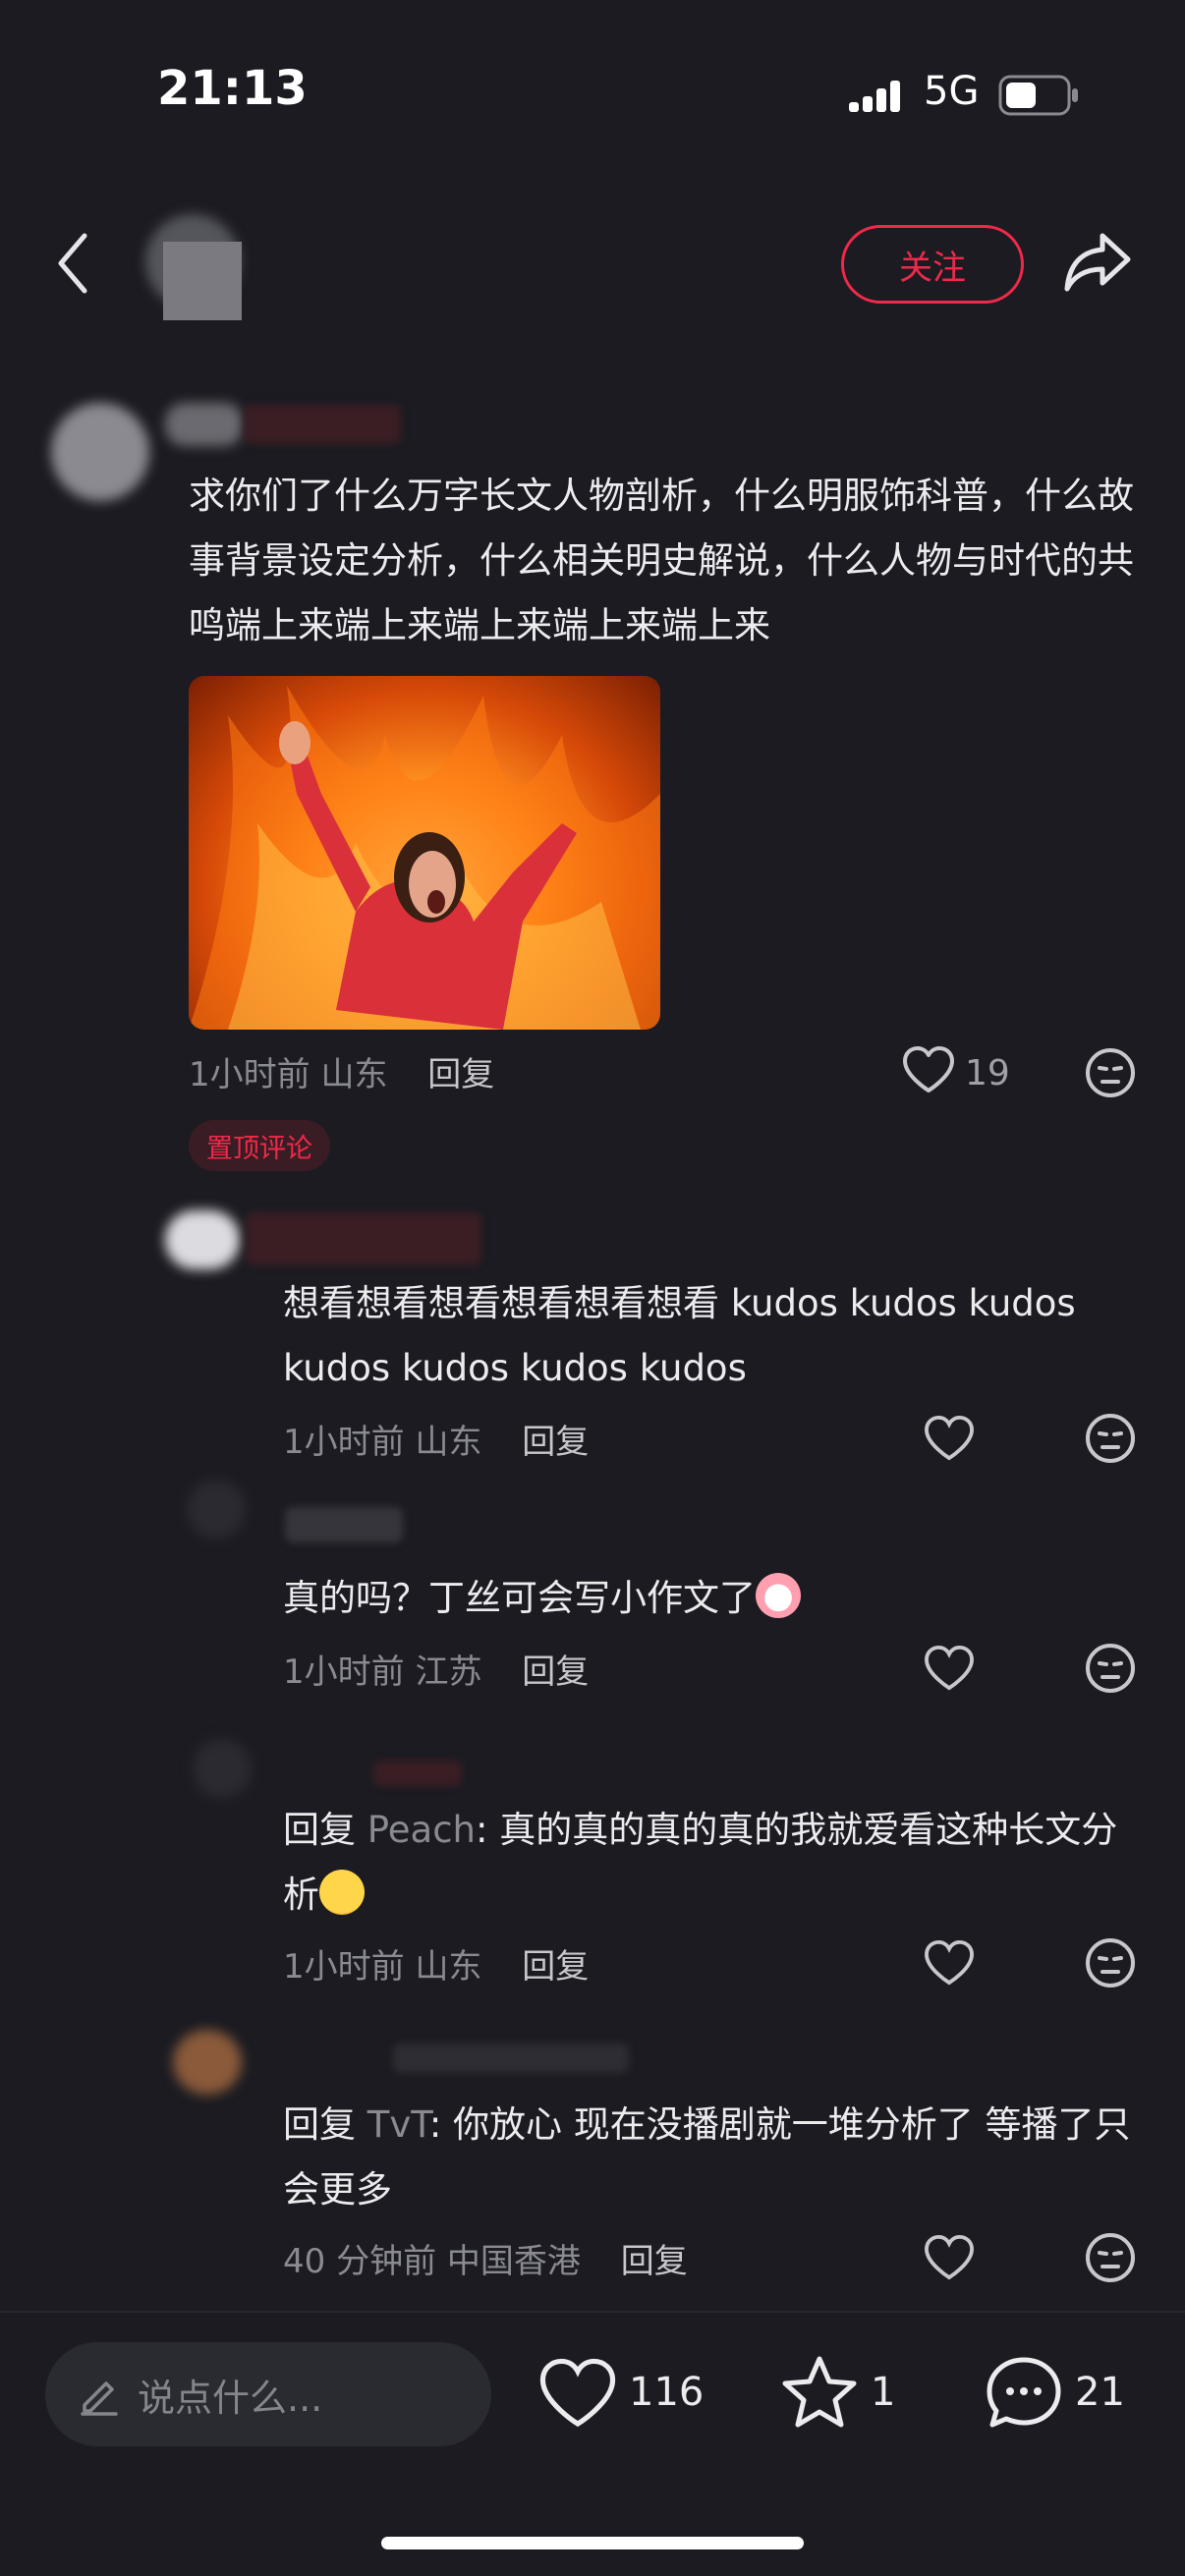 This screenshot has width=1185, height=2576. I want to click on reply-2-text: 真的吗？丁丝可会写小作文了, so click(716, 1598).